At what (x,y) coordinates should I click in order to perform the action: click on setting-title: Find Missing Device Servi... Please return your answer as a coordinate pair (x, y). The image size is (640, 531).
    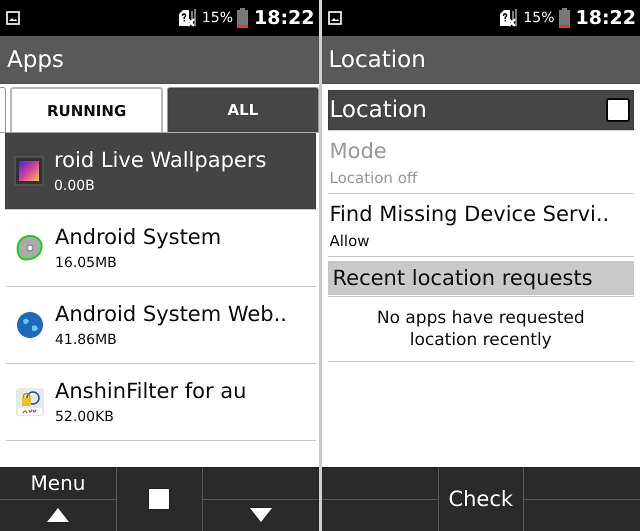
    Looking at the image, I should click on (470, 214).